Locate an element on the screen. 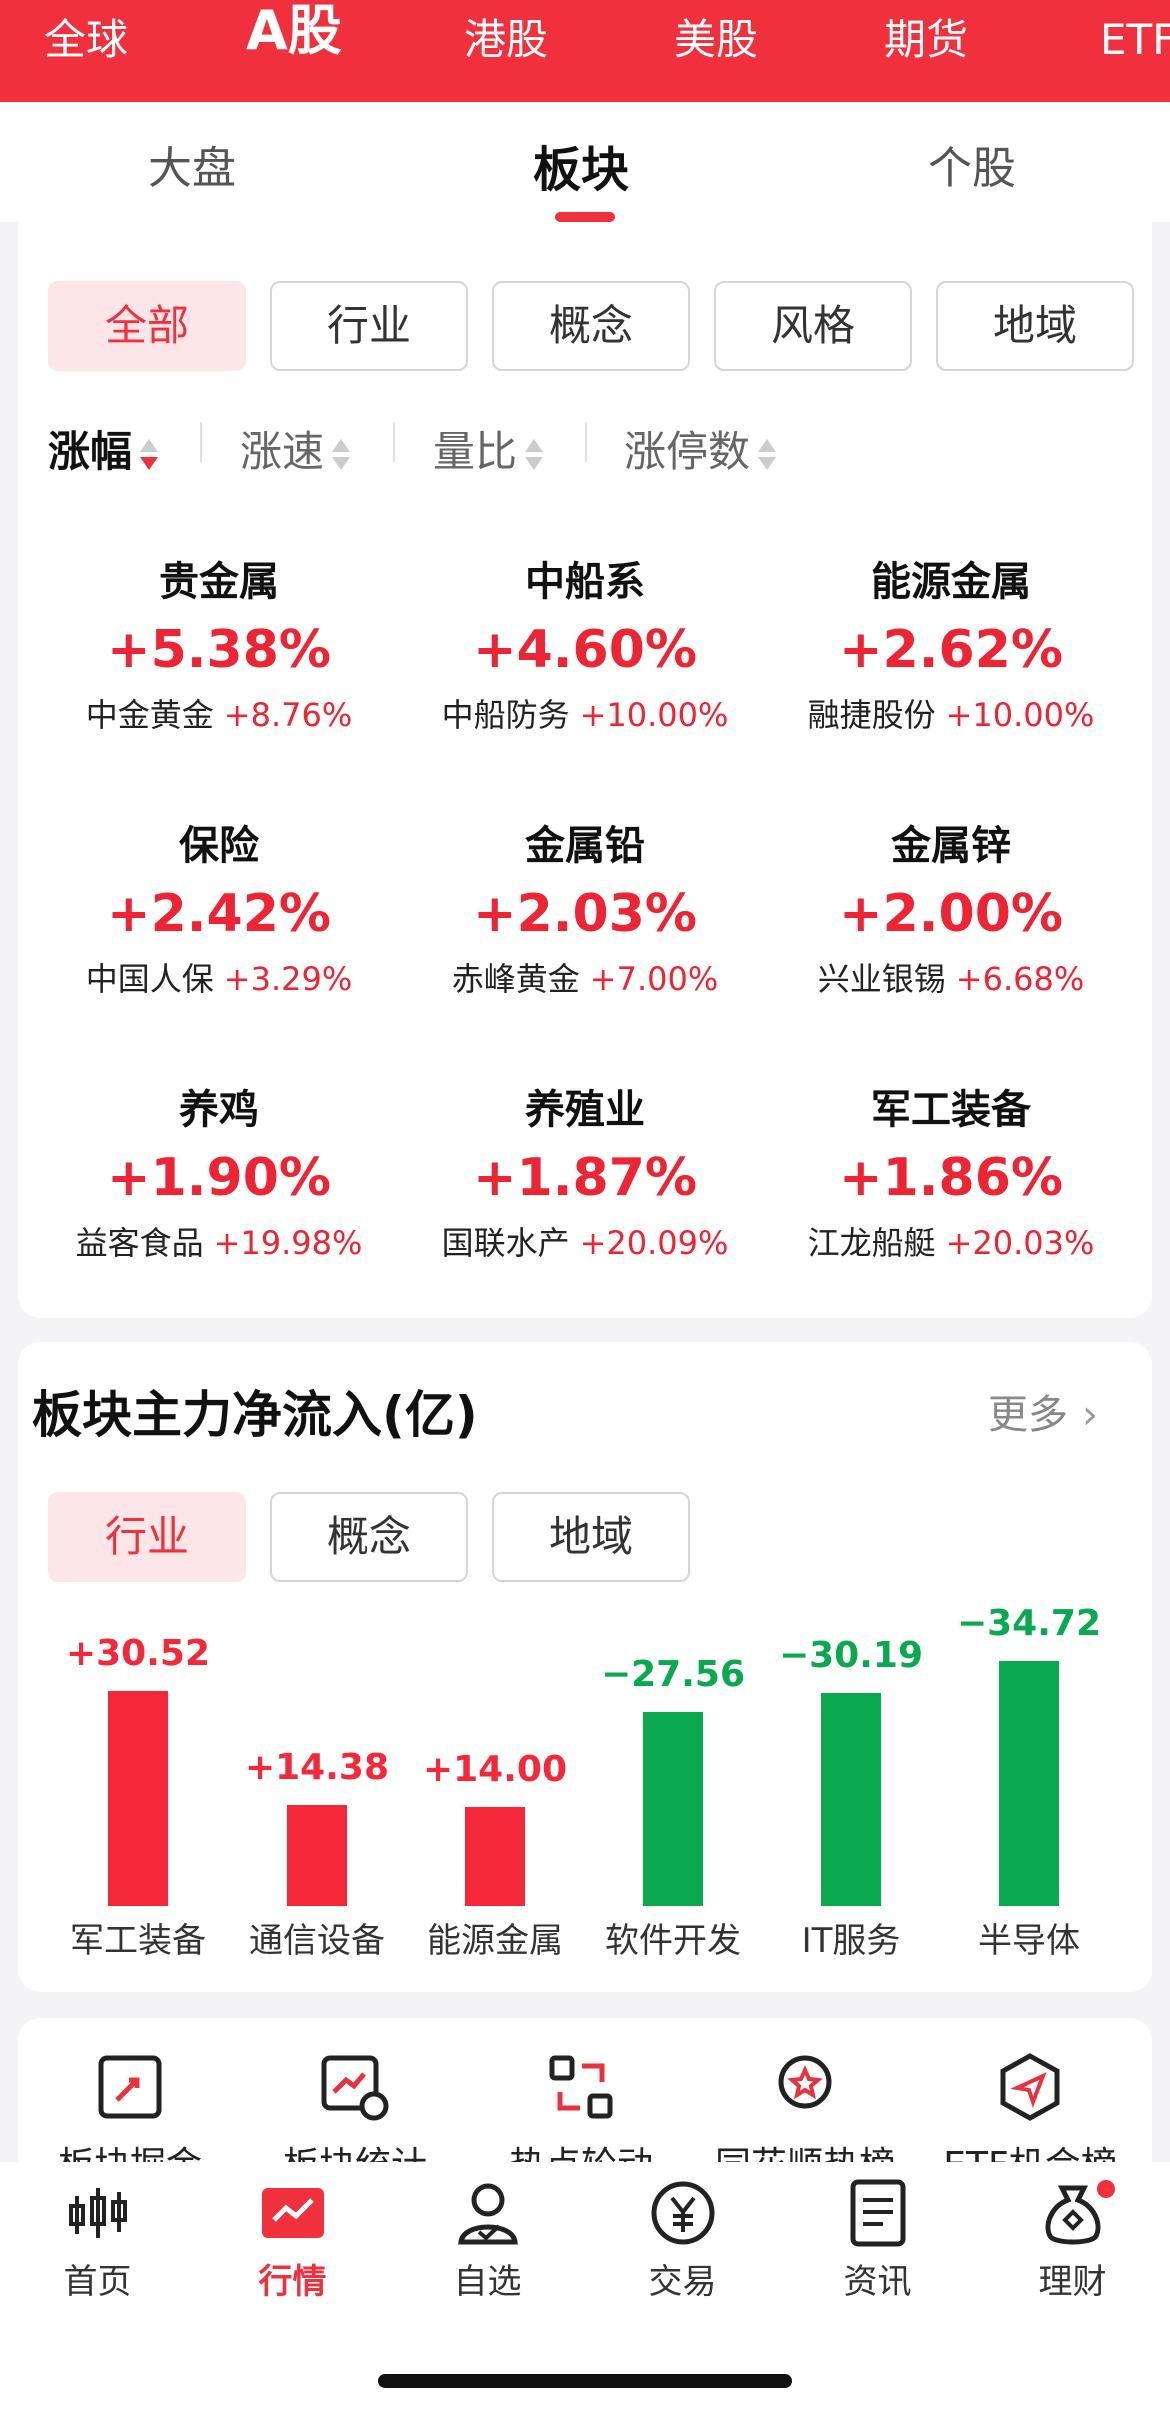  leader-change: +3.29% is located at coordinates (288, 979).